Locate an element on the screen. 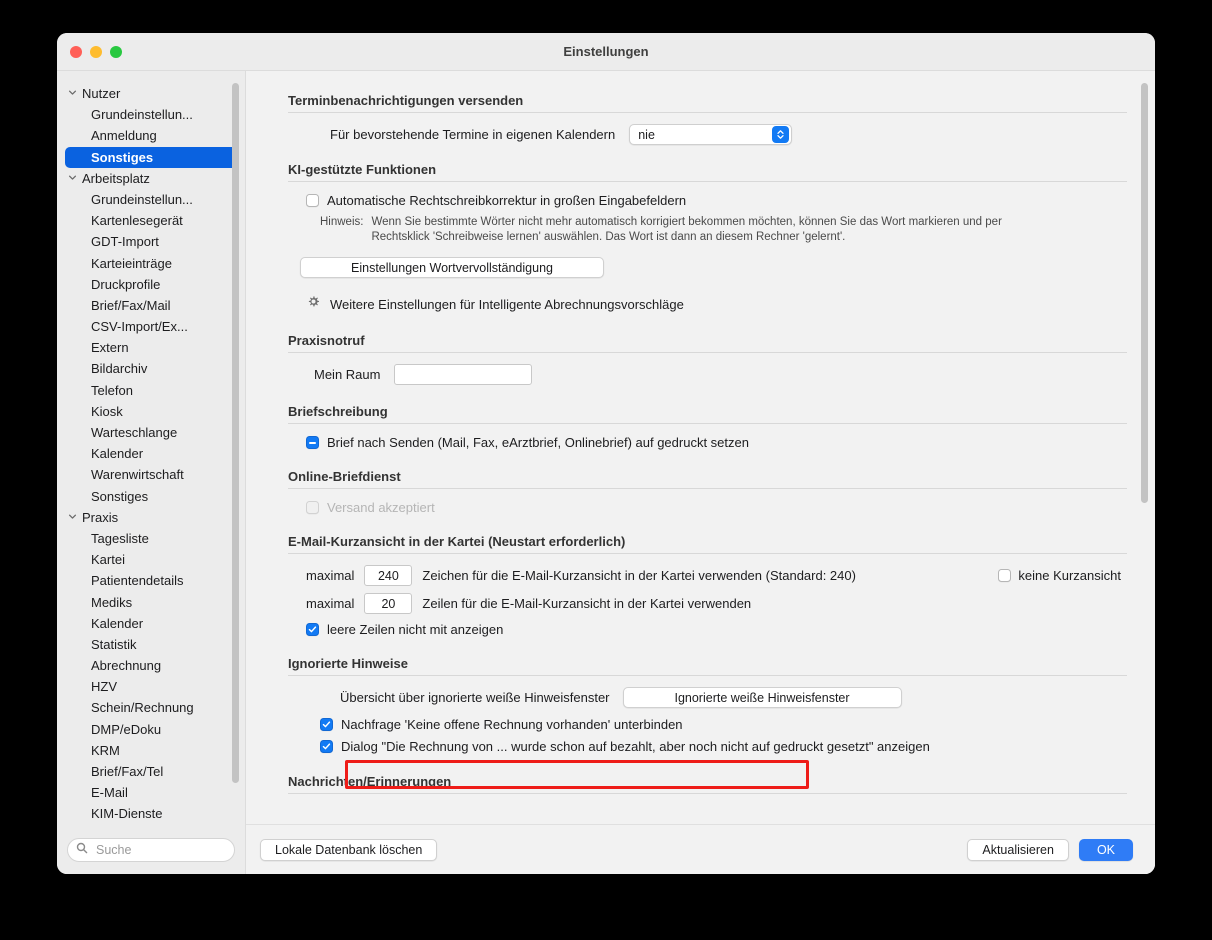  empty-lines-checkbox is located at coordinates (312, 629).